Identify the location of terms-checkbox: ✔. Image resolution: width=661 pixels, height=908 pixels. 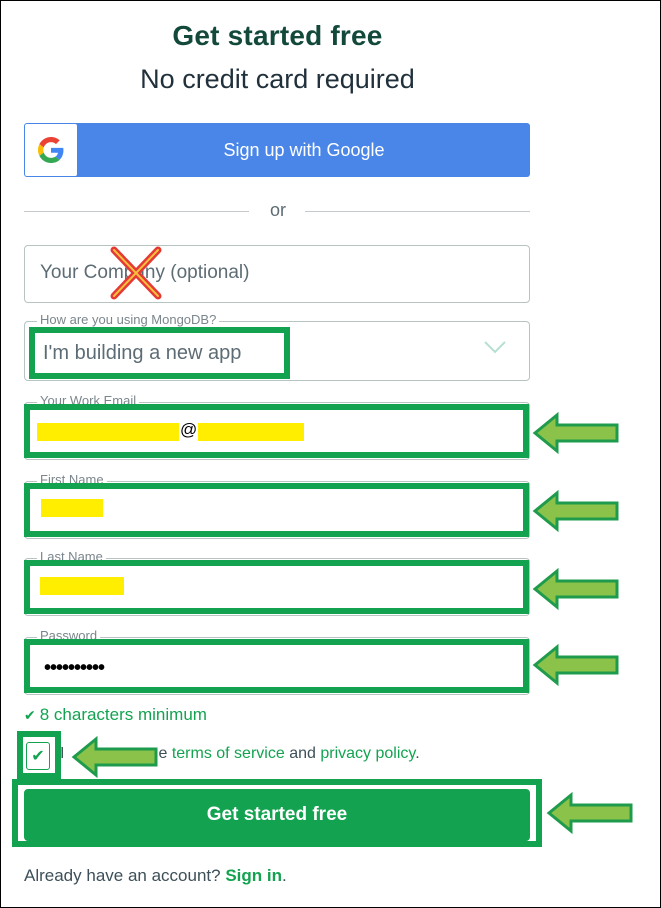
(38, 756).